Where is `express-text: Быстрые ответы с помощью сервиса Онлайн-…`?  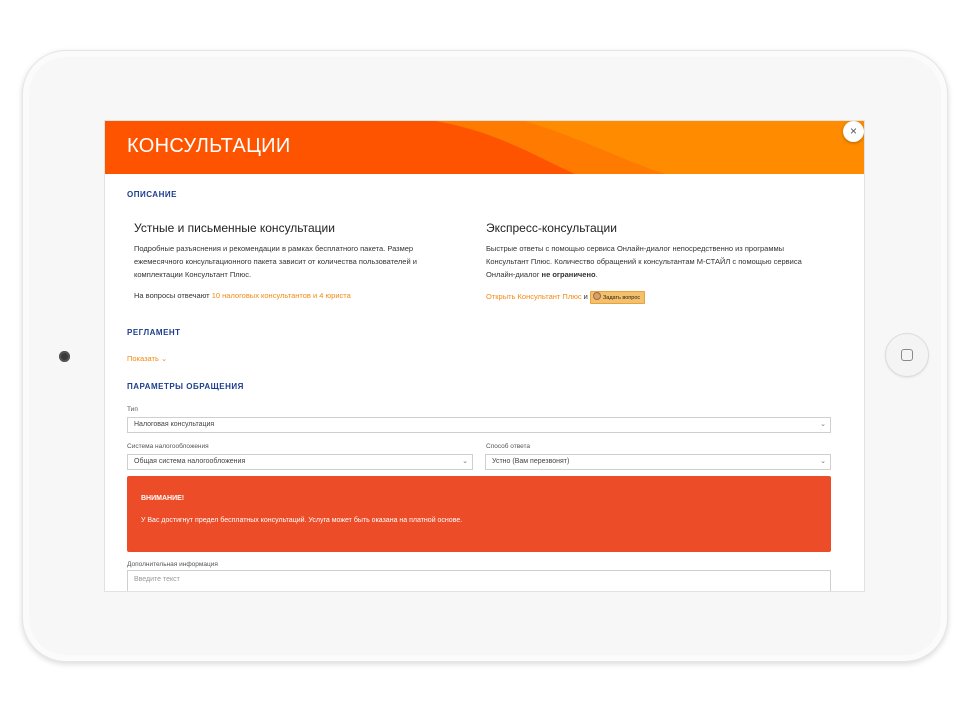 express-text: Быстрые ответы с помощью сервиса Онлайн-… is located at coordinates (648, 261).